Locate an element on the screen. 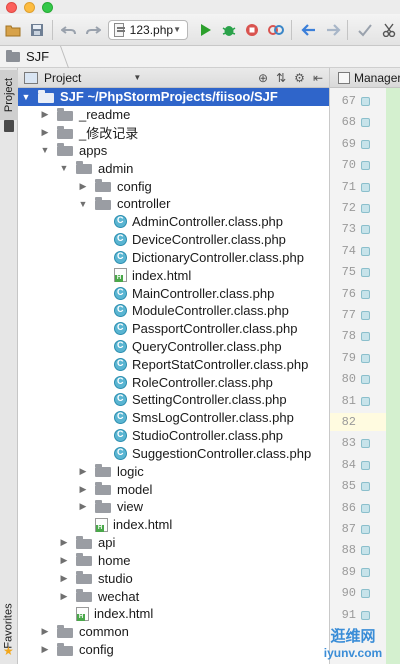  close-window-button is located at coordinates (11, 7).